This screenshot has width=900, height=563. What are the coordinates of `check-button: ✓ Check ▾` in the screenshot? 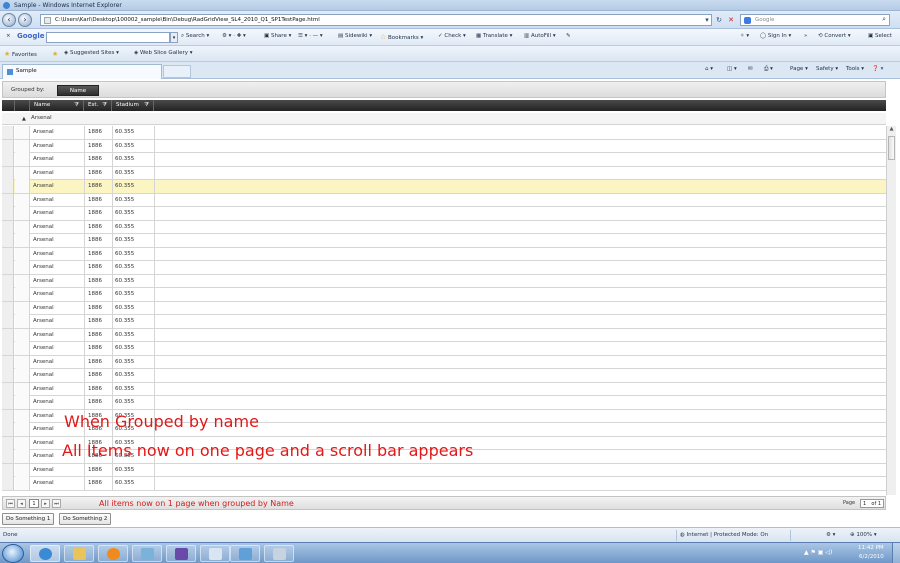 It's located at (452, 36).